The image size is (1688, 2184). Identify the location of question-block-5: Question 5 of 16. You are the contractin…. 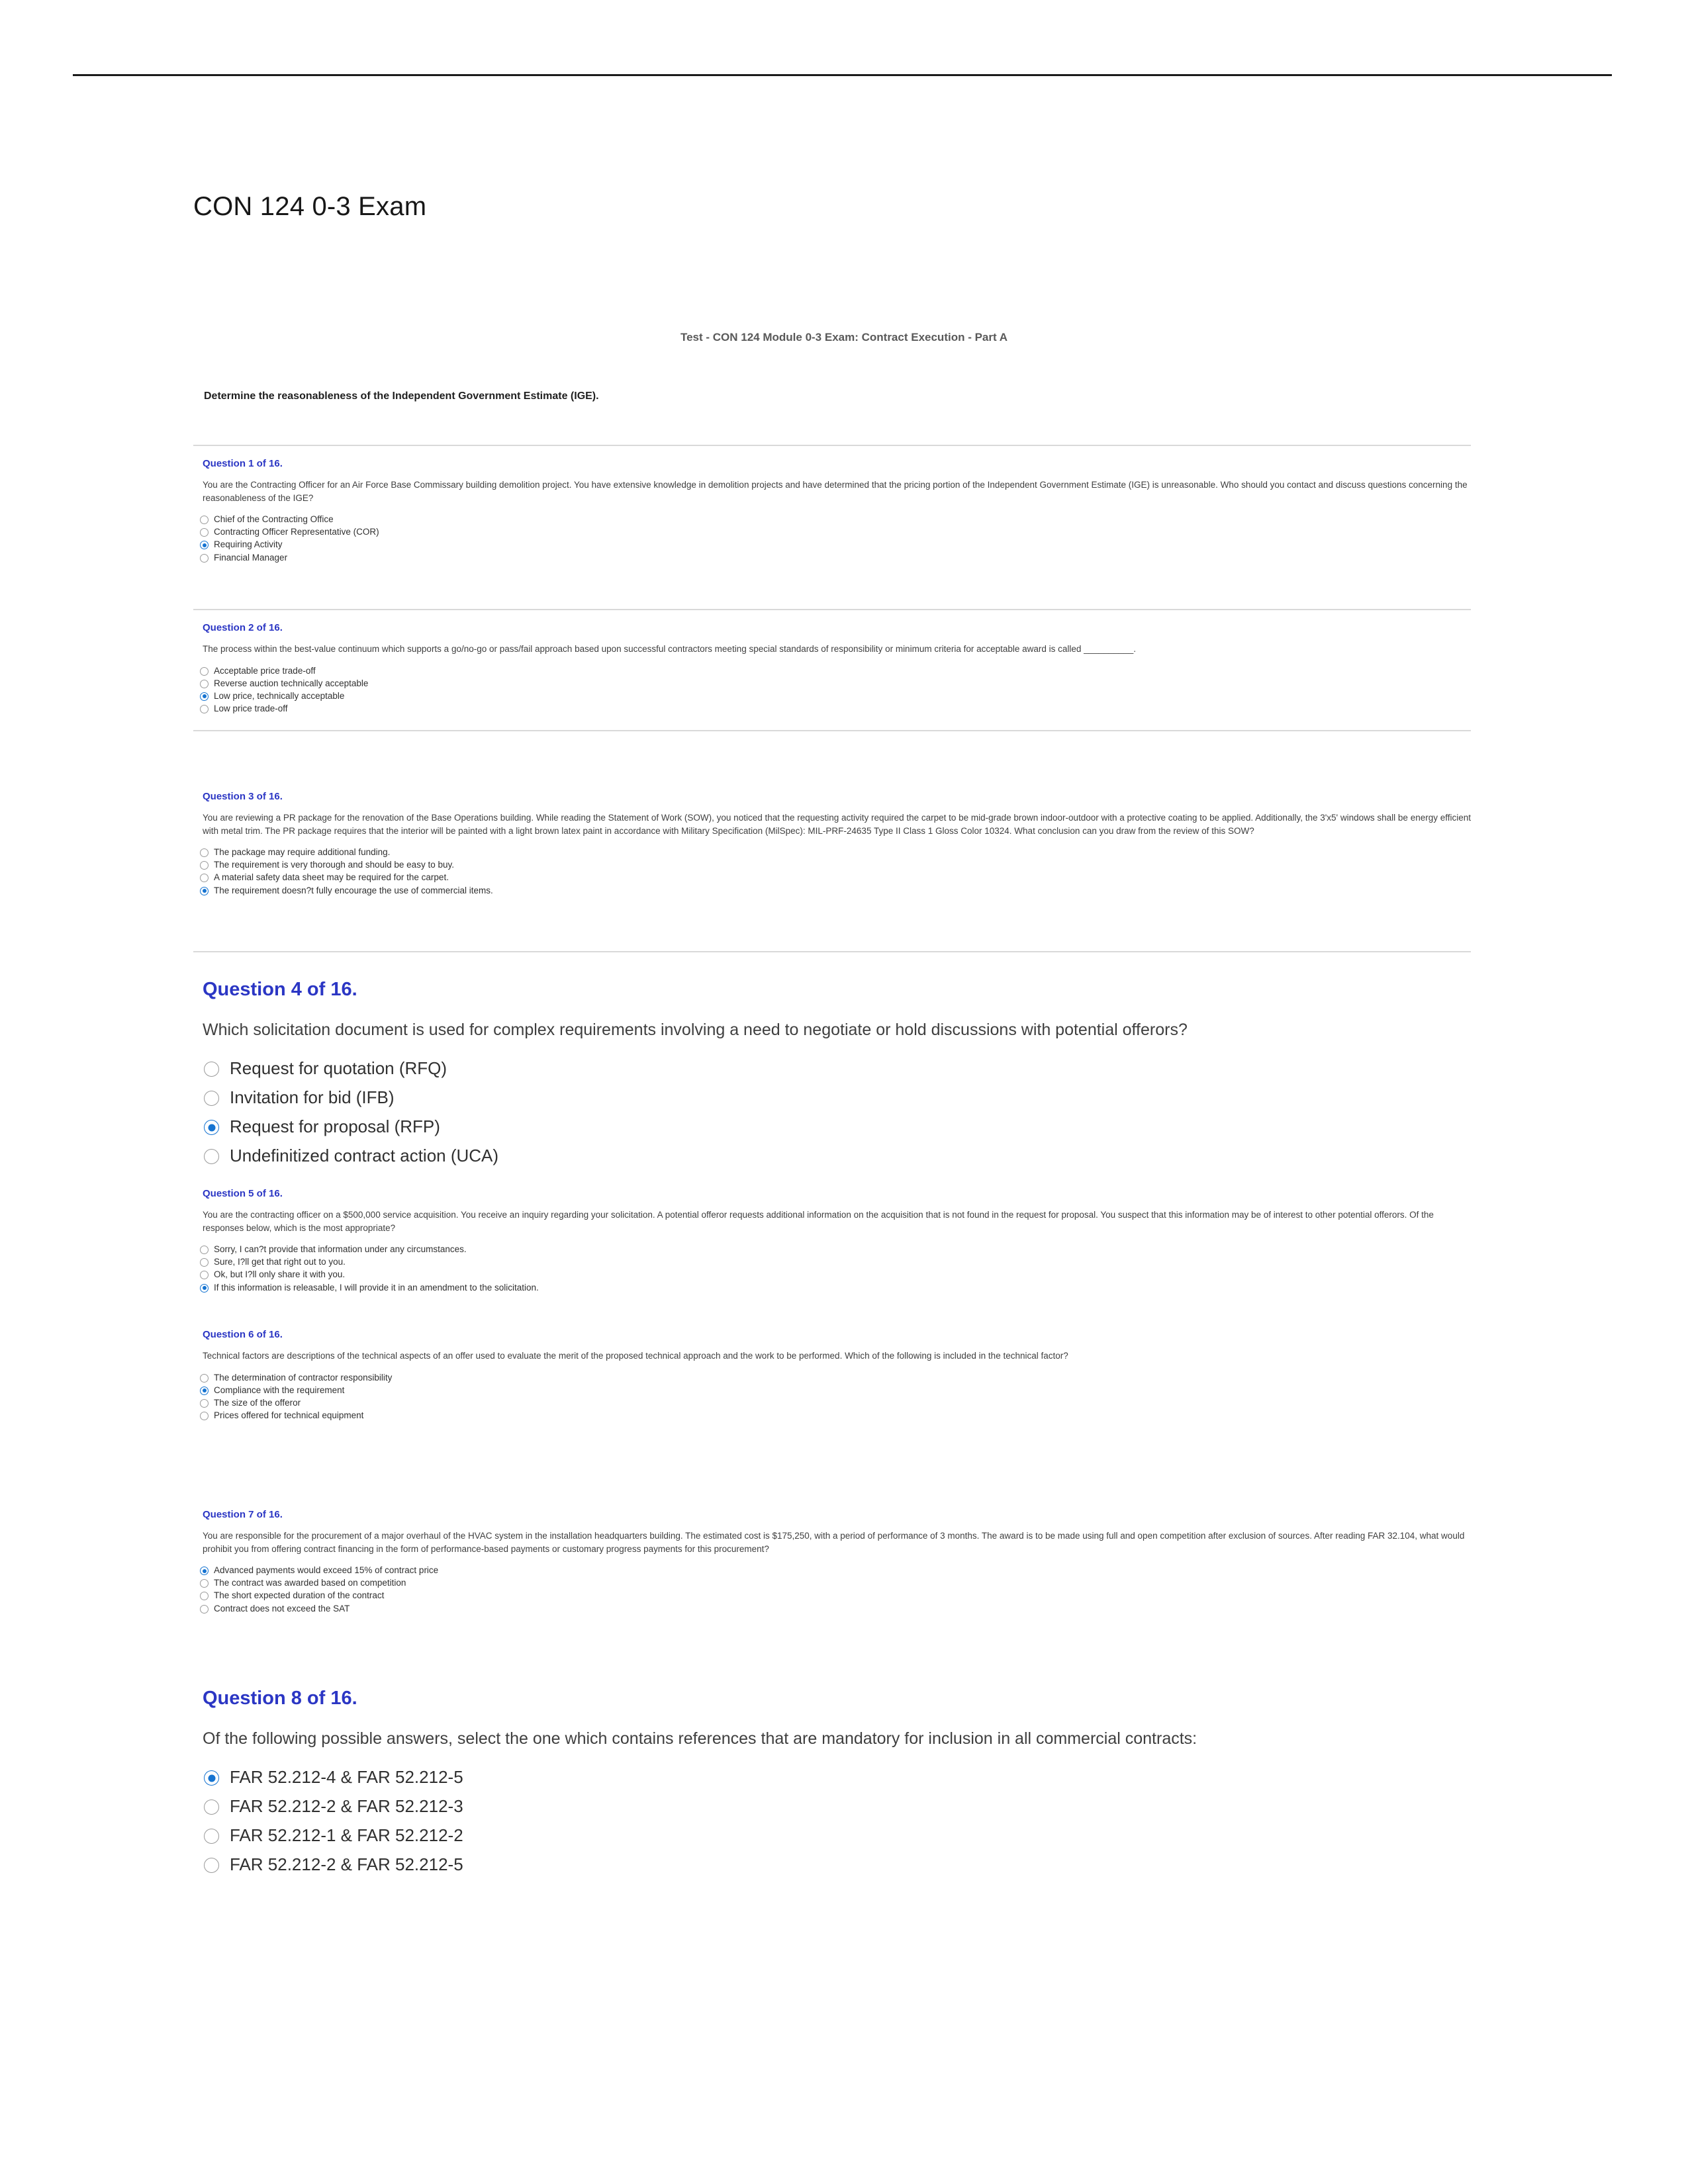
(832, 1242).